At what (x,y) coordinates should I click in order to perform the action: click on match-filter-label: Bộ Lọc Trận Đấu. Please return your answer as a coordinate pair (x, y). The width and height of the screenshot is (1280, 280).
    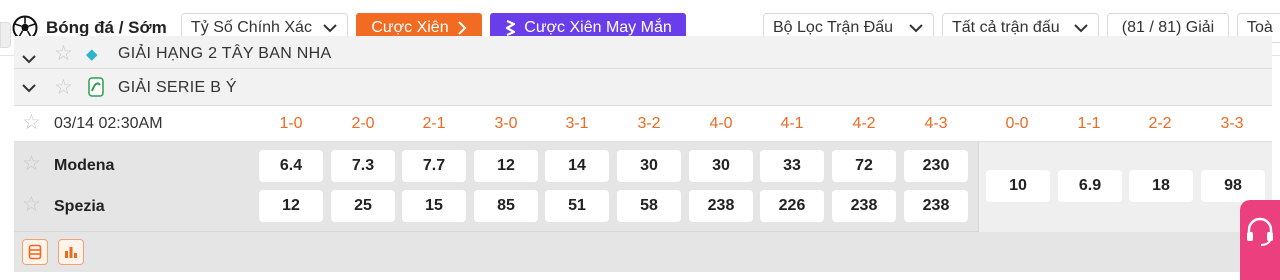
    Looking at the image, I should click on (833, 27).